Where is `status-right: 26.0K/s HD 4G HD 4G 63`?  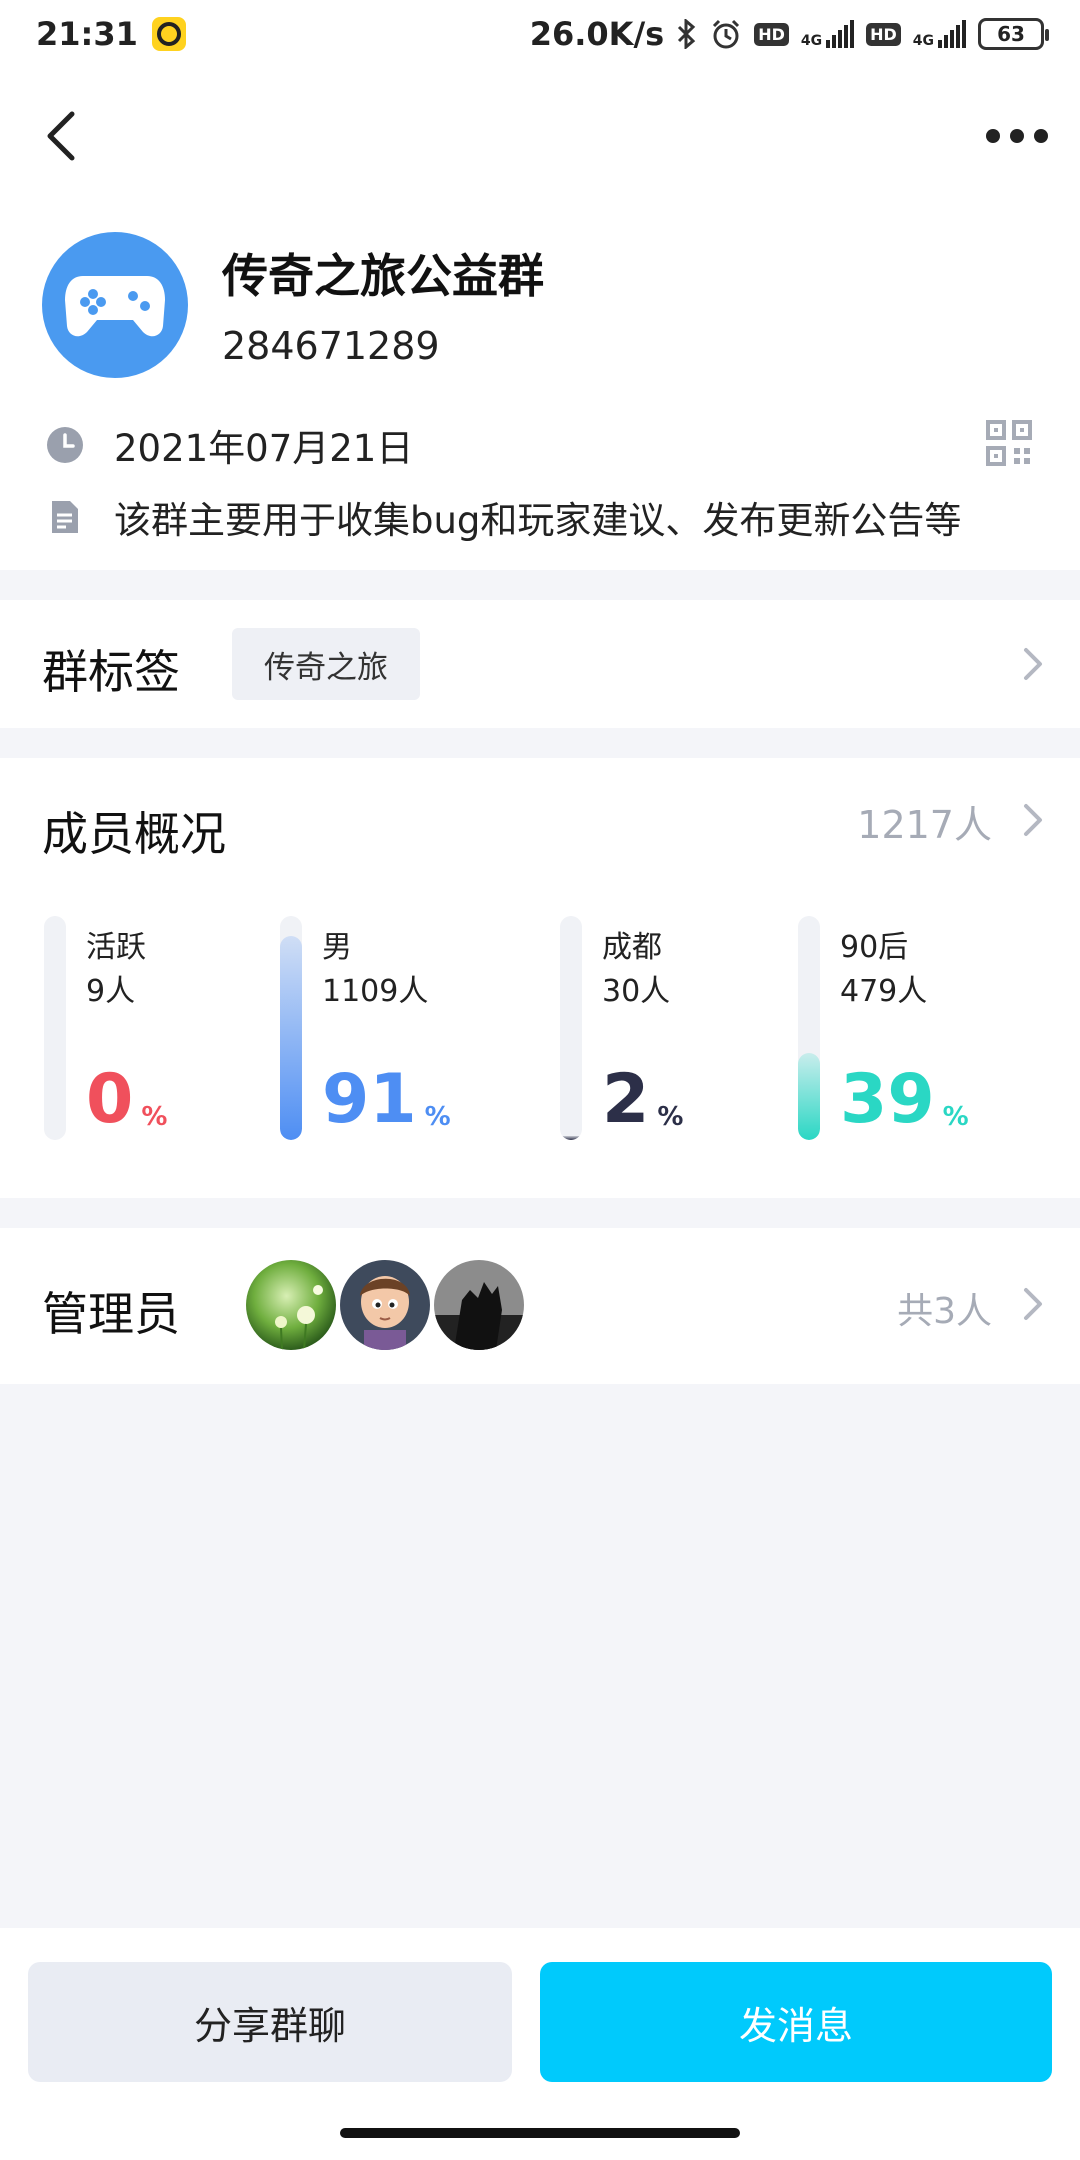
status-right: 26.0K/s HD 4G HD 4G 63 is located at coordinates (789, 34).